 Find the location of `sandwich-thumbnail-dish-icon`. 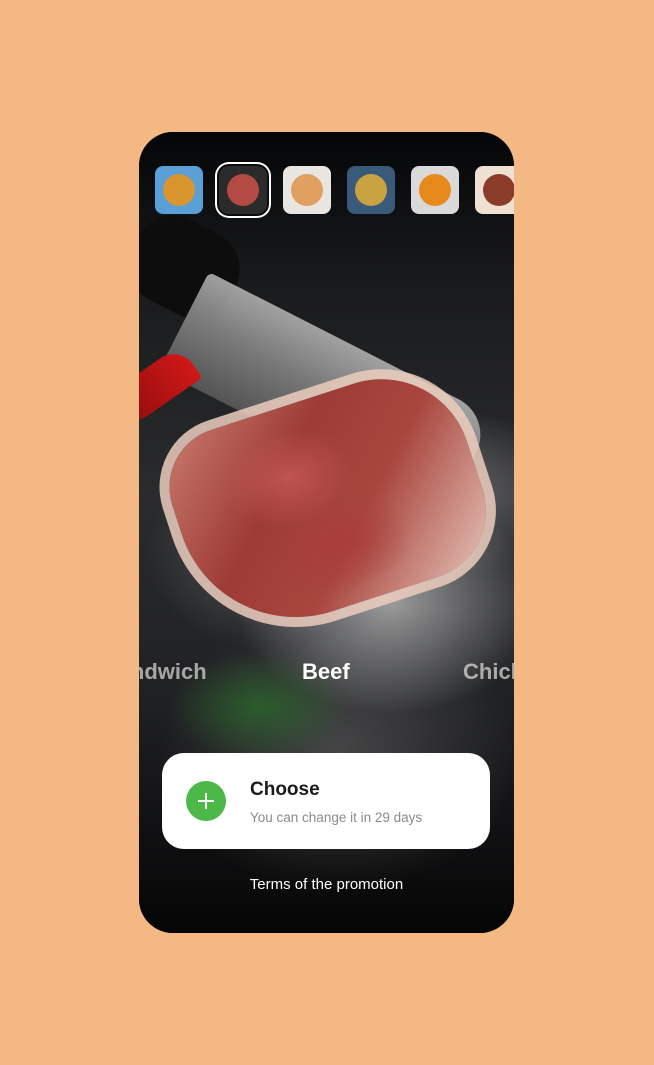

sandwich-thumbnail-dish-icon is located at coordinates (179, 190).